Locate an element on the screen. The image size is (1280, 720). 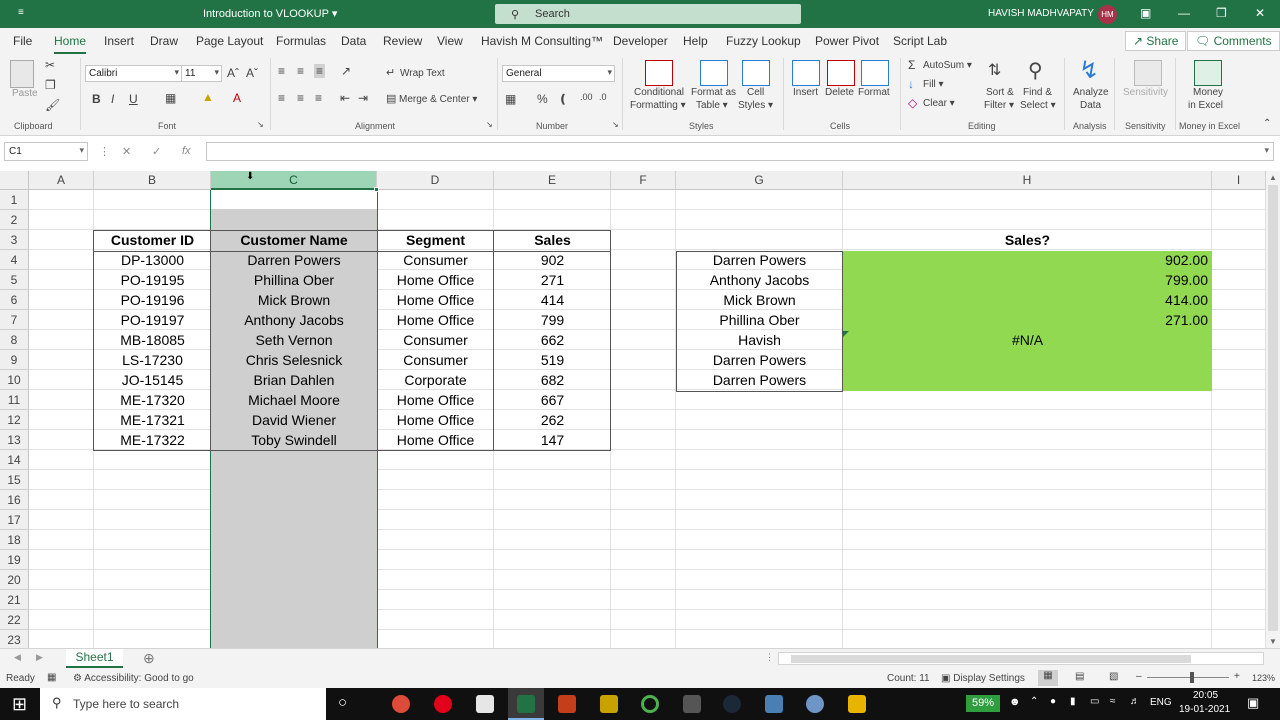
comments-button: 🗨 Comments is located at coordinates (1233, 41).